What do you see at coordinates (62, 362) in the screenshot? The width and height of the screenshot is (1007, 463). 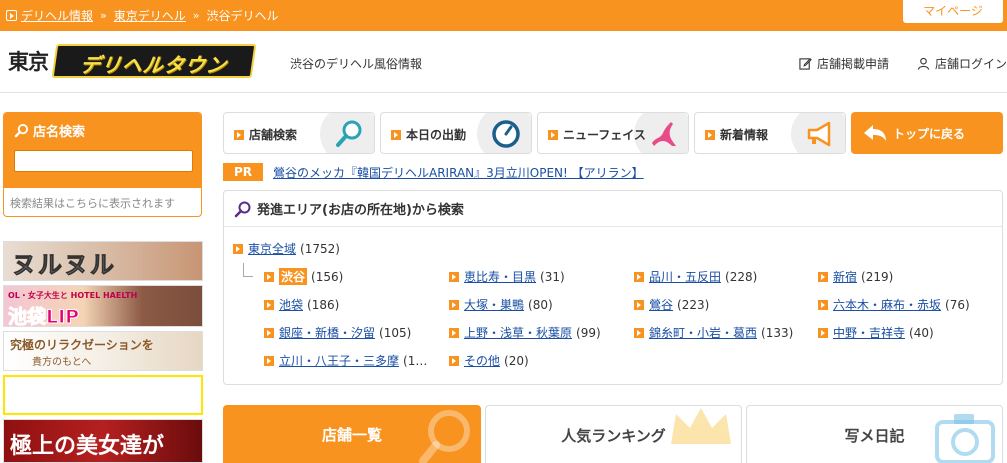 I see `banner-subtext: 貴方のもとへ` at bounding box center [62, 362].